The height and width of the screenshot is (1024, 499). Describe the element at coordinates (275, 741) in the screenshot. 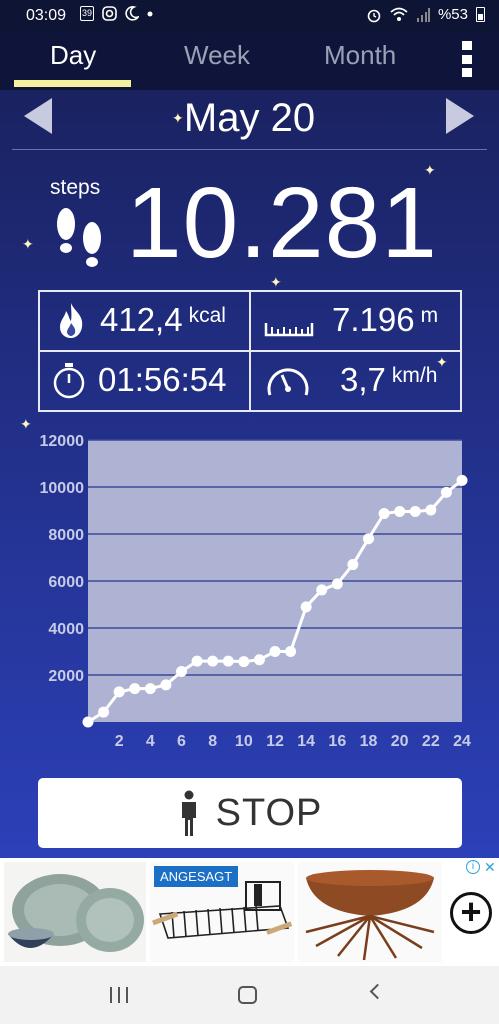

I see `x-tick-label: 12` at that location.